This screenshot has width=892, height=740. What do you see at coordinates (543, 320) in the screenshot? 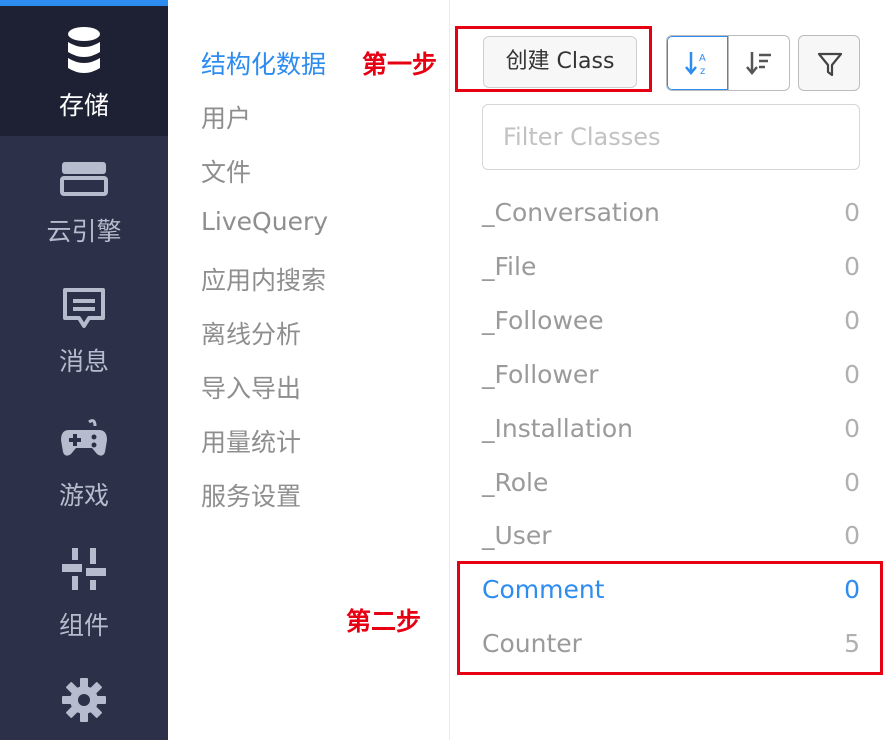
I see `class-name: _Followee` at bounding box center [543, 320].